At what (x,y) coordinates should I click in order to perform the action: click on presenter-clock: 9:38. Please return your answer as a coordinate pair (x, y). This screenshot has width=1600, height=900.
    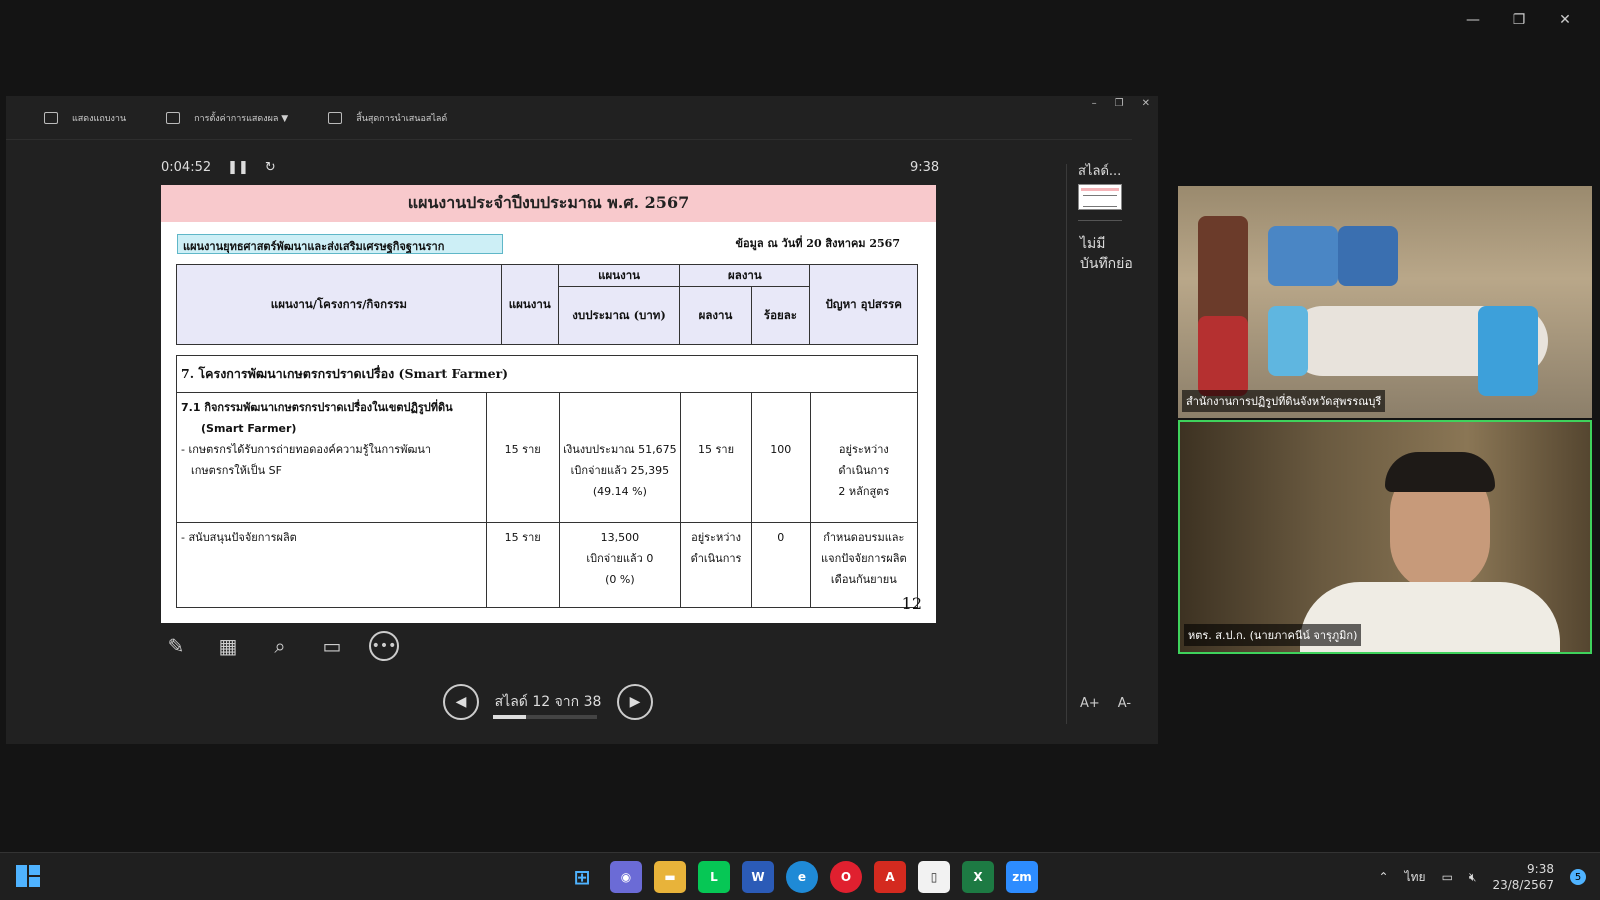
    Looking at the image, I should click on (925, 167).